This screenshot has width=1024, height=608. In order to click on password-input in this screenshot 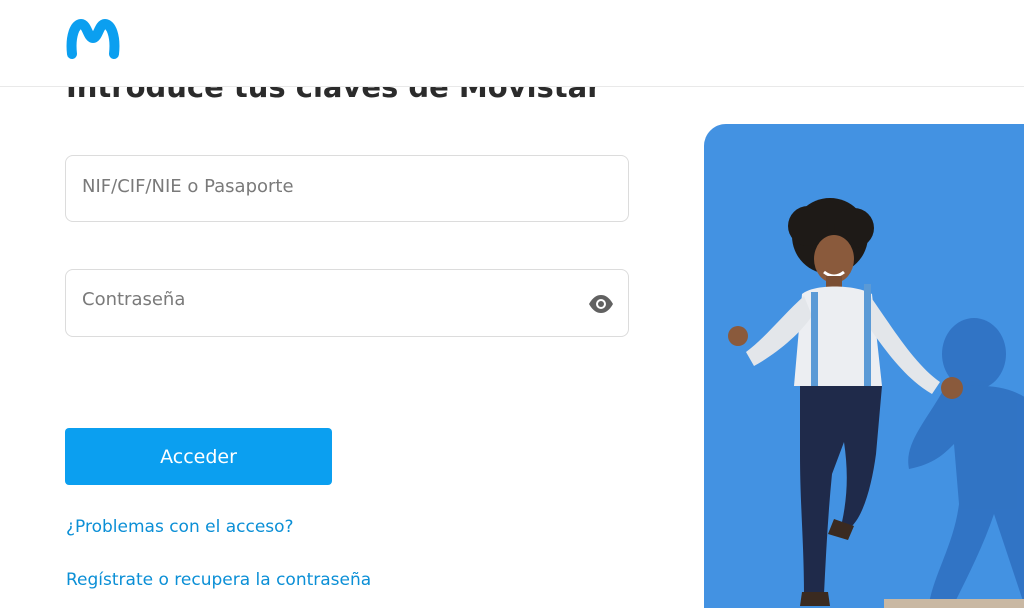, I will do `click(327, 299)`.